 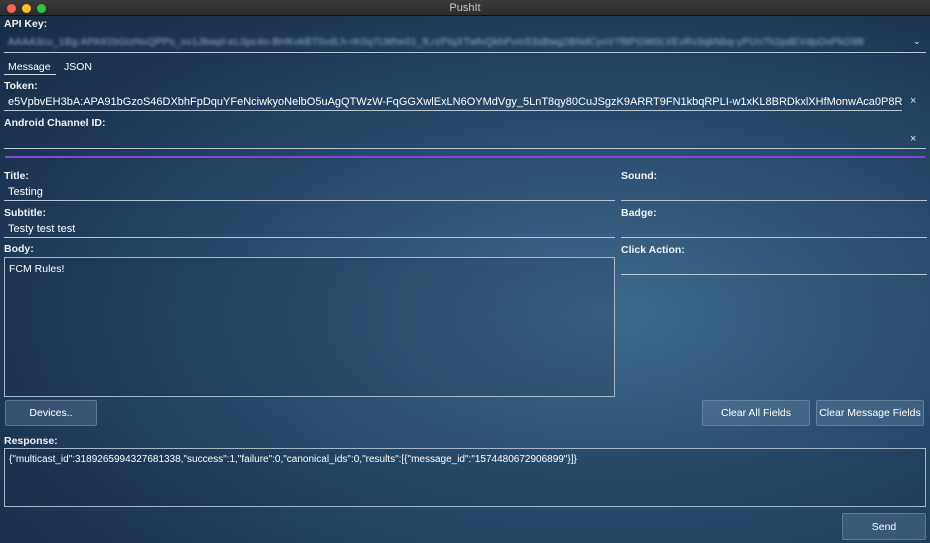 I want to click on chevron-down-icon: ⌄, so click(x=917, y=41).